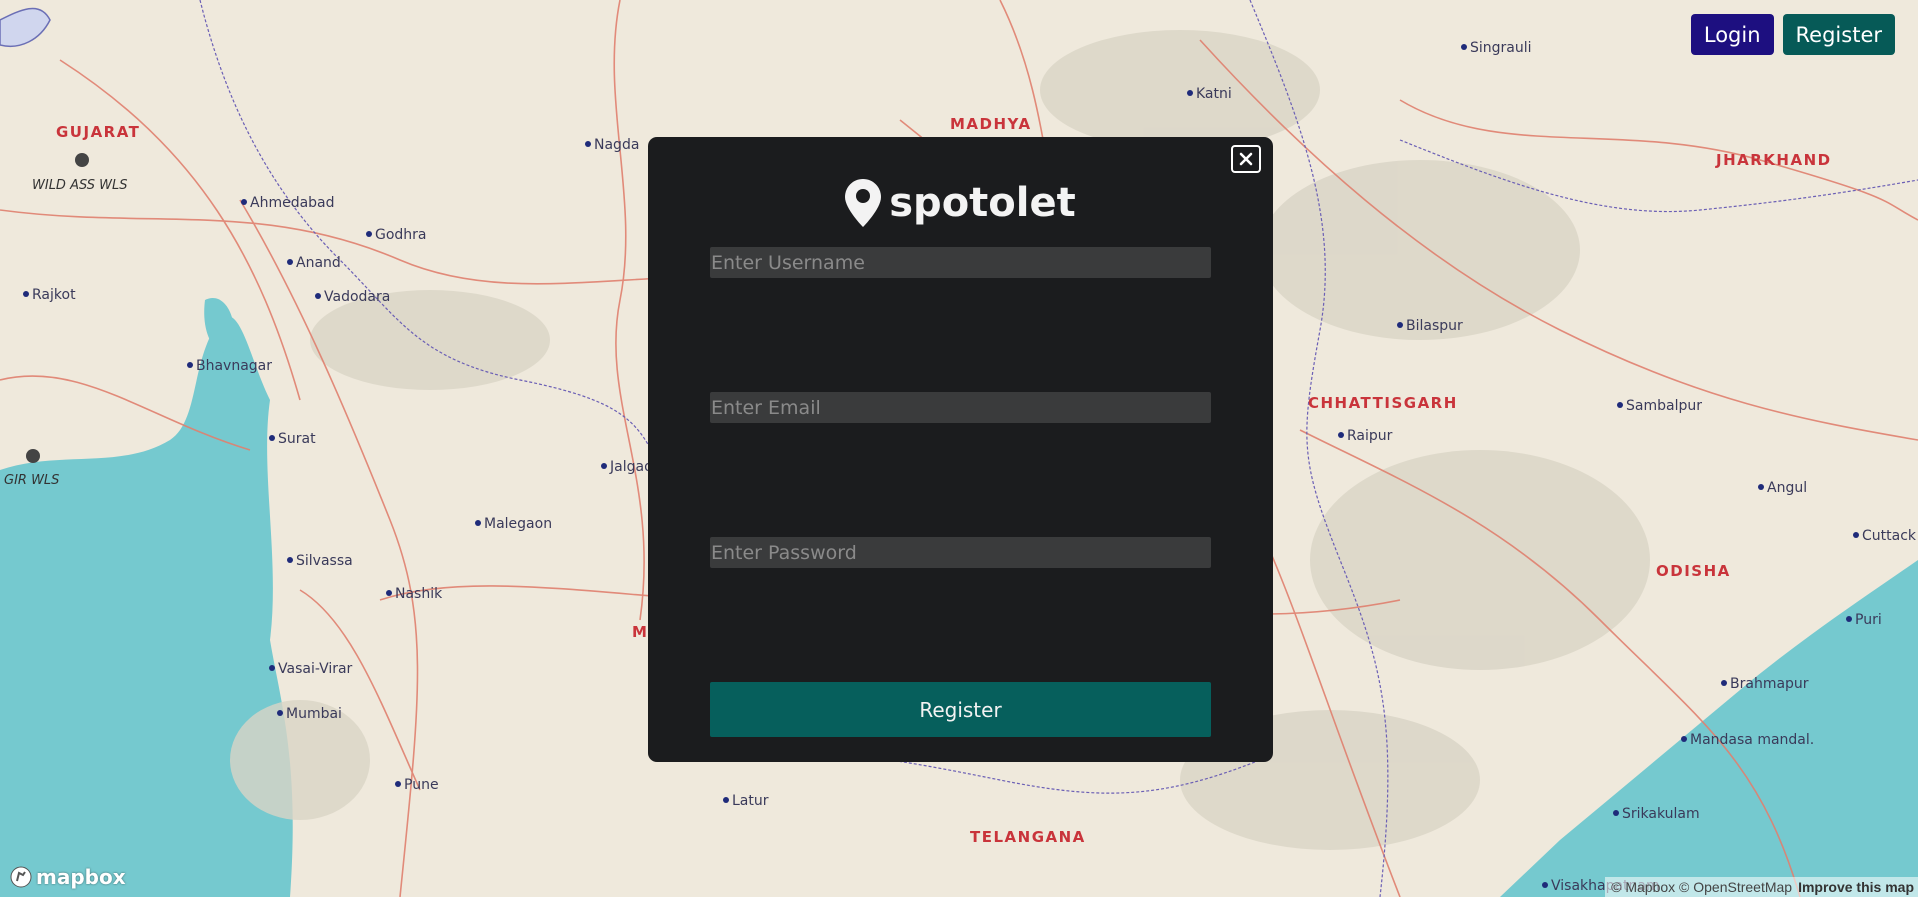 The image size is (1918, 897). I want to click on city-label: Mandasa mandal., so click(1752, 740).